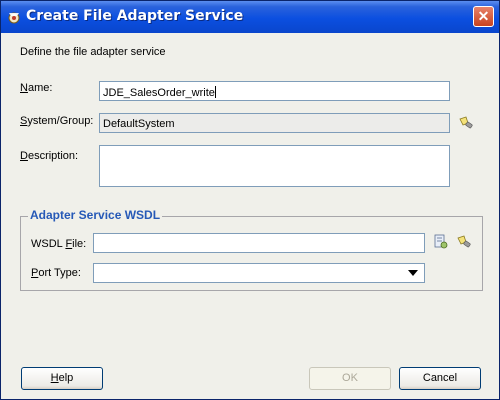 The height and width of the screenshot is (400, 500). What do you see at coordinates (49, 156) in the screenshot?
I see `description-label: Description:` at bounding box center [49, 156].